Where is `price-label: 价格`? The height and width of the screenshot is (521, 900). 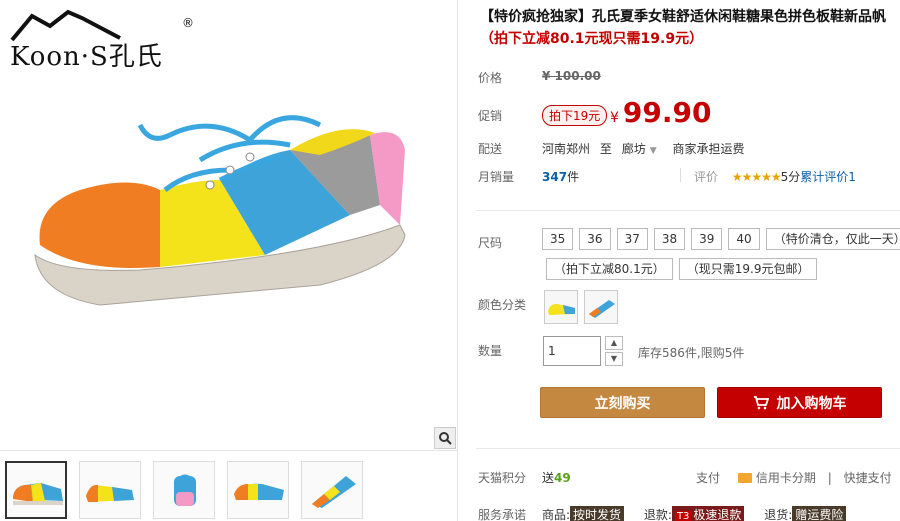 price-label: 价格 is located at coordinates (490, 78).